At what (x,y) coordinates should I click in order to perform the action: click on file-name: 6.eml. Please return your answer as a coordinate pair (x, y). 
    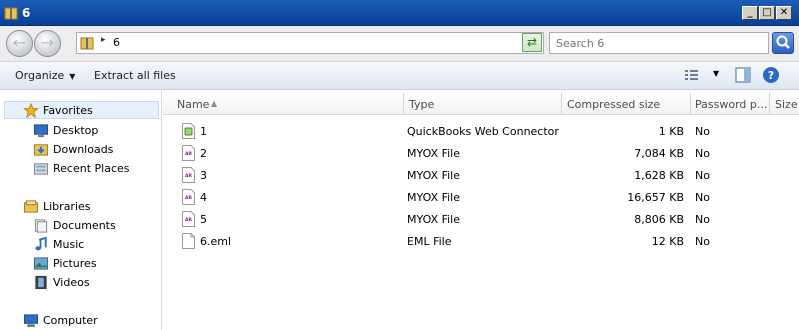
    Looking at the image, I should click on (216, 241).